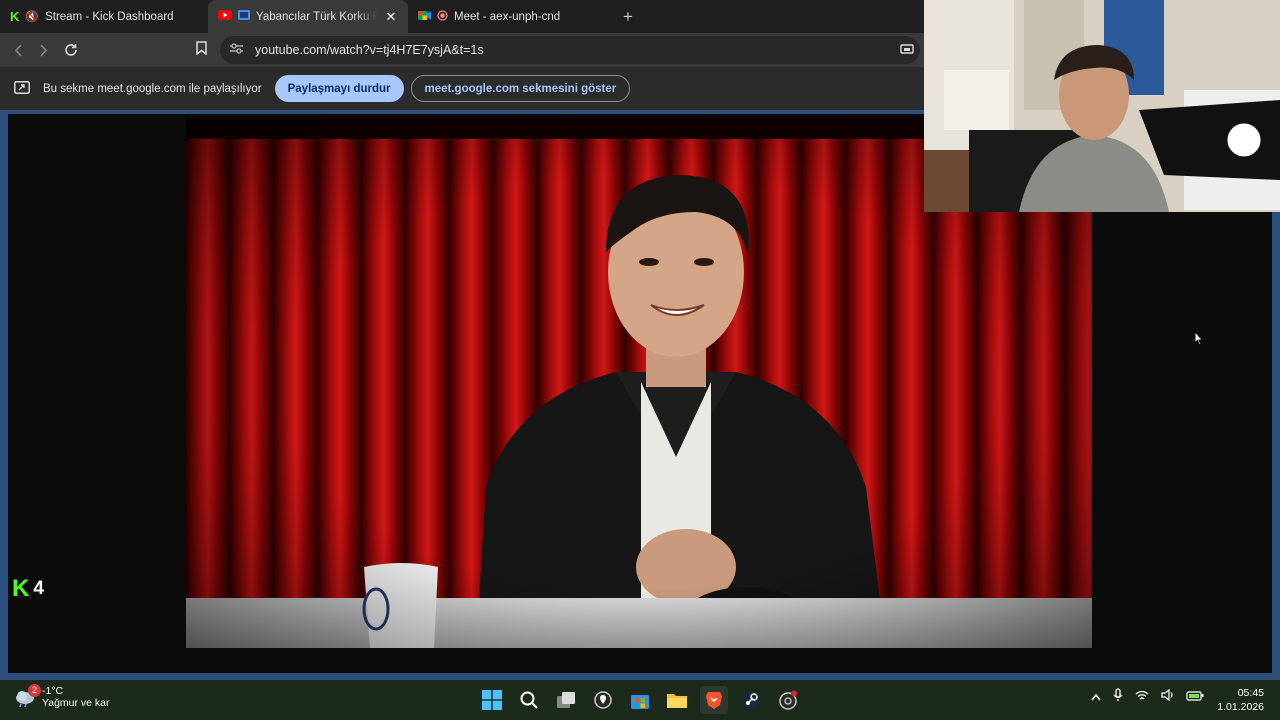 The width and height of the screenshot is (1280, 720). Describe the element at coordinates (628, 16) in the screenshot. I see `new-tab-button: +` at that location.